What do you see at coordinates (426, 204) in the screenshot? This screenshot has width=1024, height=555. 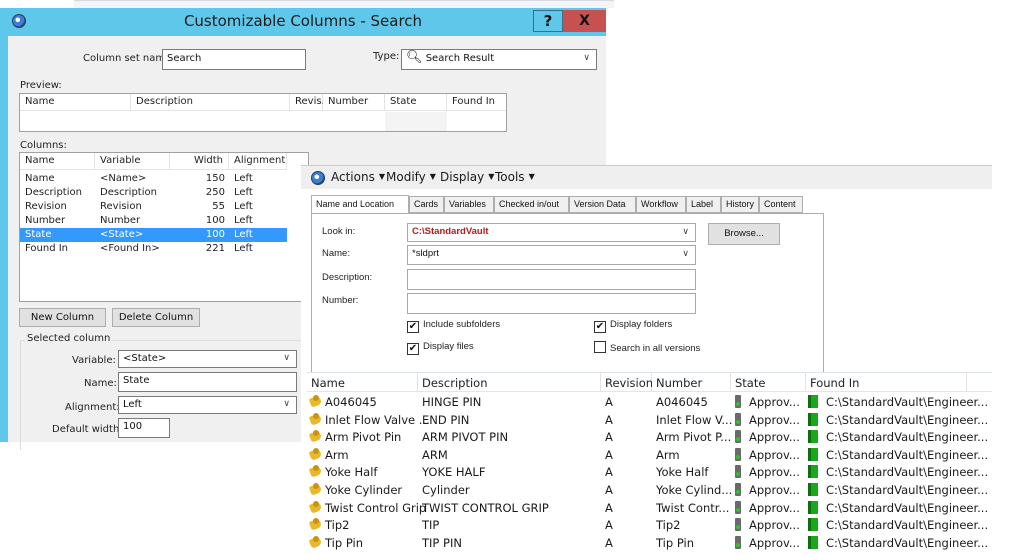 I see `tab-cards: Cards` at bounding box center [426, 204].